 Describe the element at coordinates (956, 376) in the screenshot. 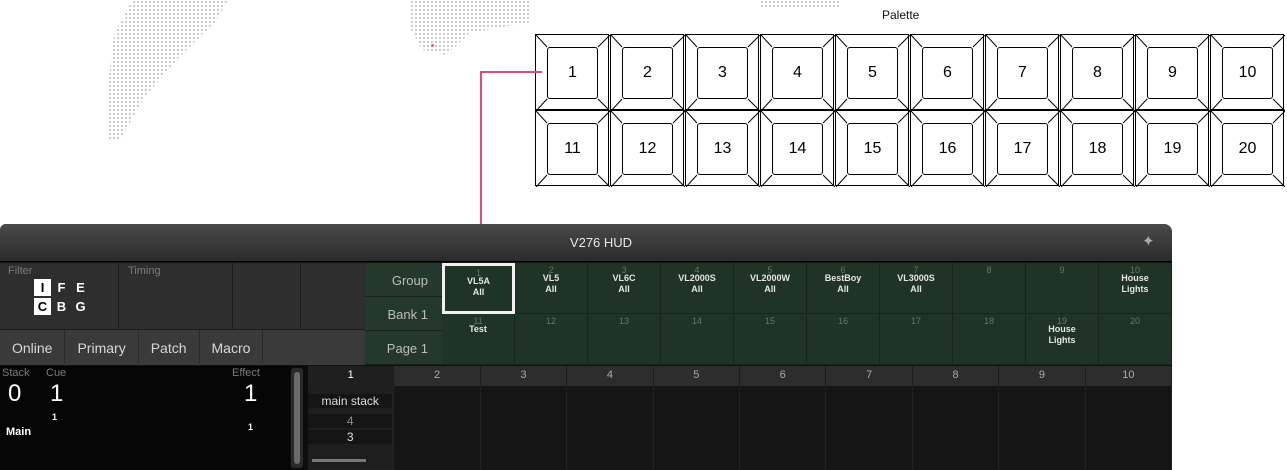

I see `column-header-8: 8` at that location.